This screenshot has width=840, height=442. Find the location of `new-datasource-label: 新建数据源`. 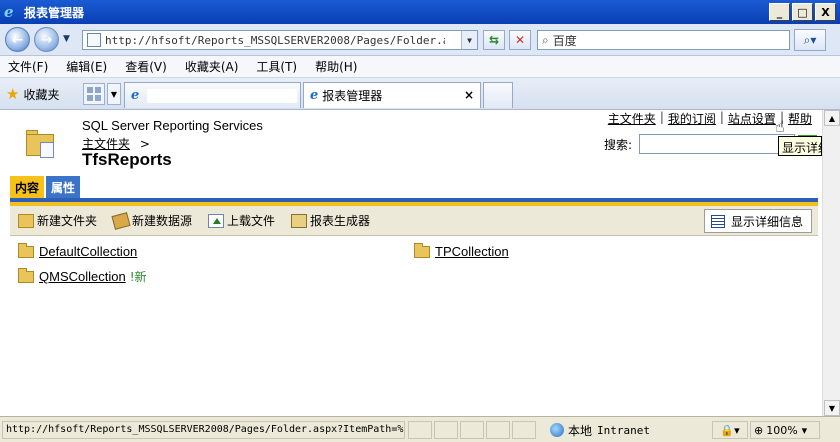

new-datasource-label: 新建数据源 is located at coordinates (162, 221).